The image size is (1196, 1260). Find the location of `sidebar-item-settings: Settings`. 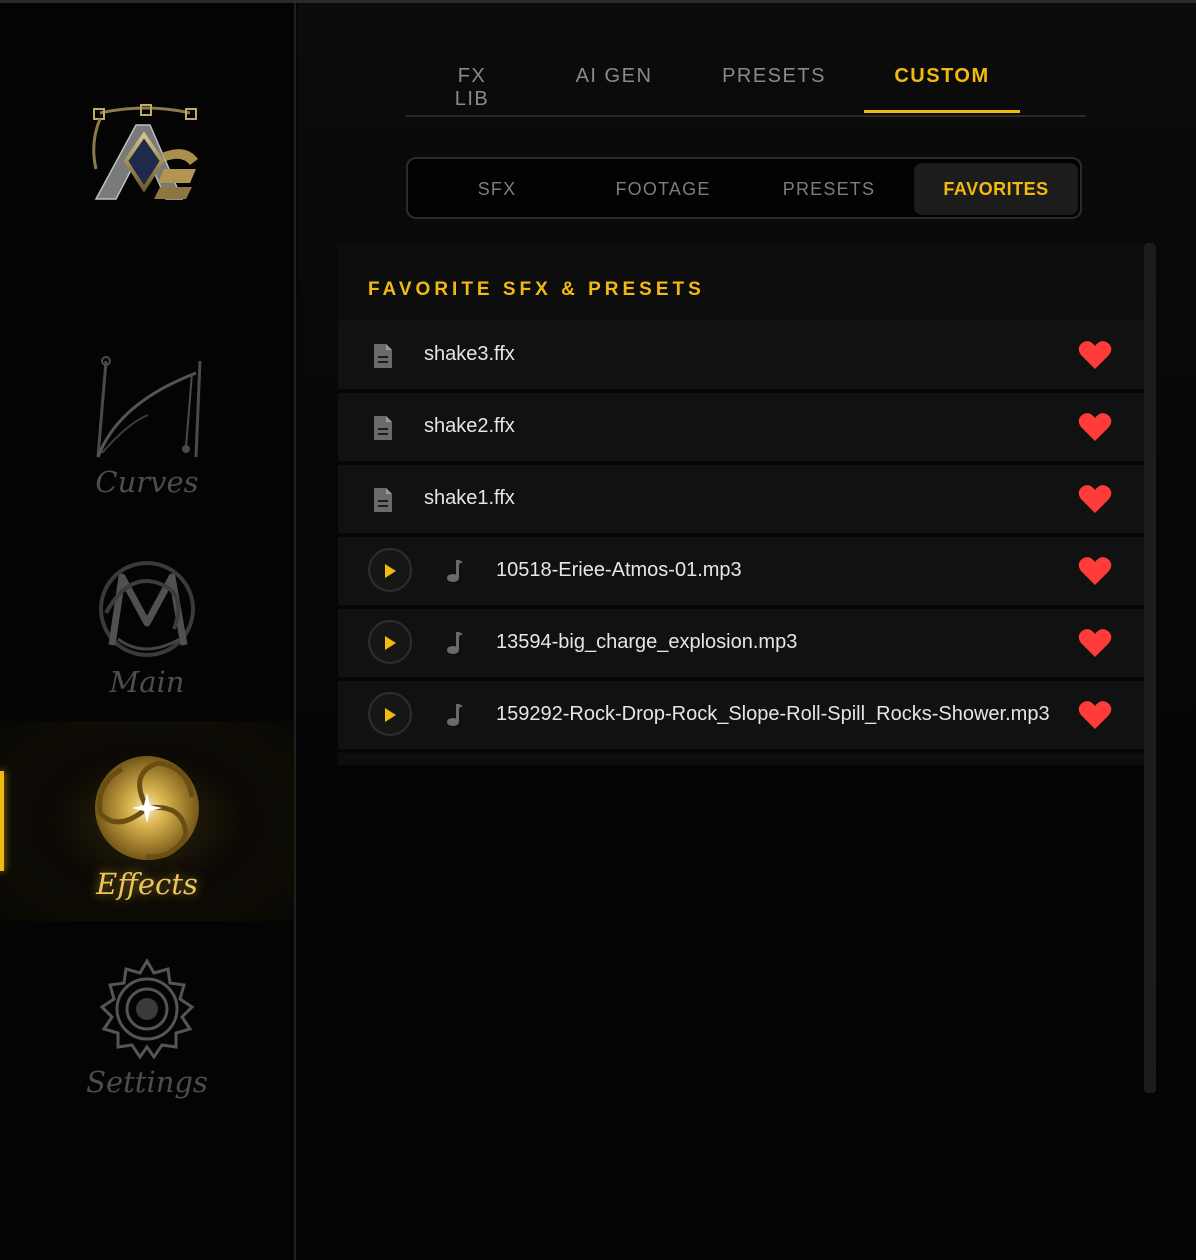

sidebar-item-settings: Settings is located at coordinates (147, 1055).